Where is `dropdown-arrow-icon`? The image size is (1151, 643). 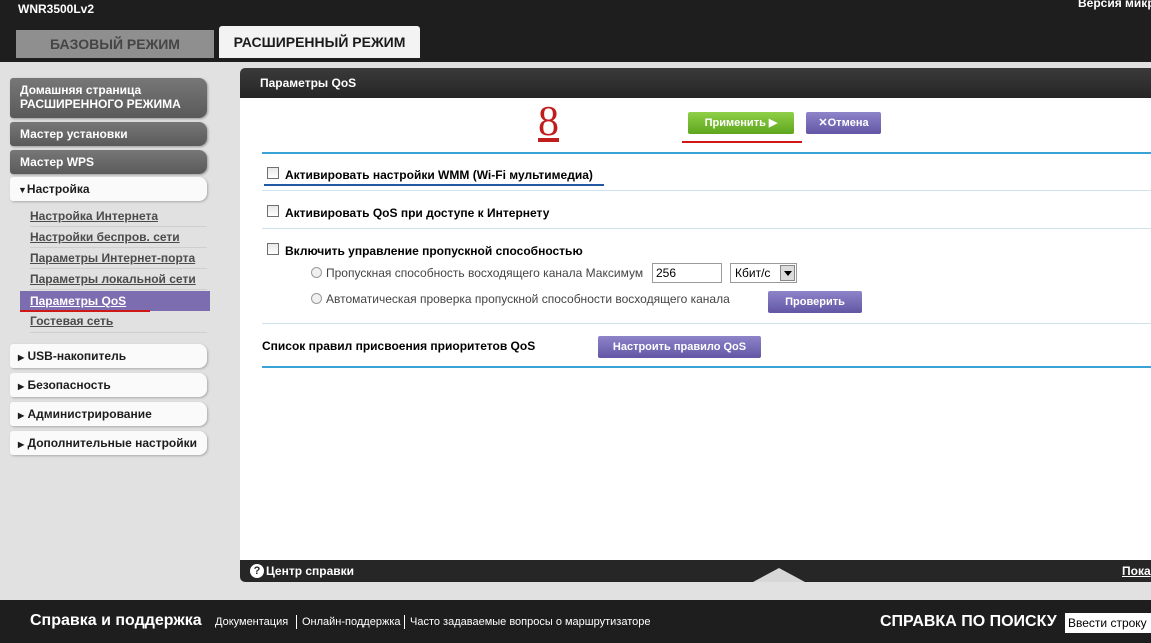
dropdown-arrow-icon is located at coordinates (787, 273).